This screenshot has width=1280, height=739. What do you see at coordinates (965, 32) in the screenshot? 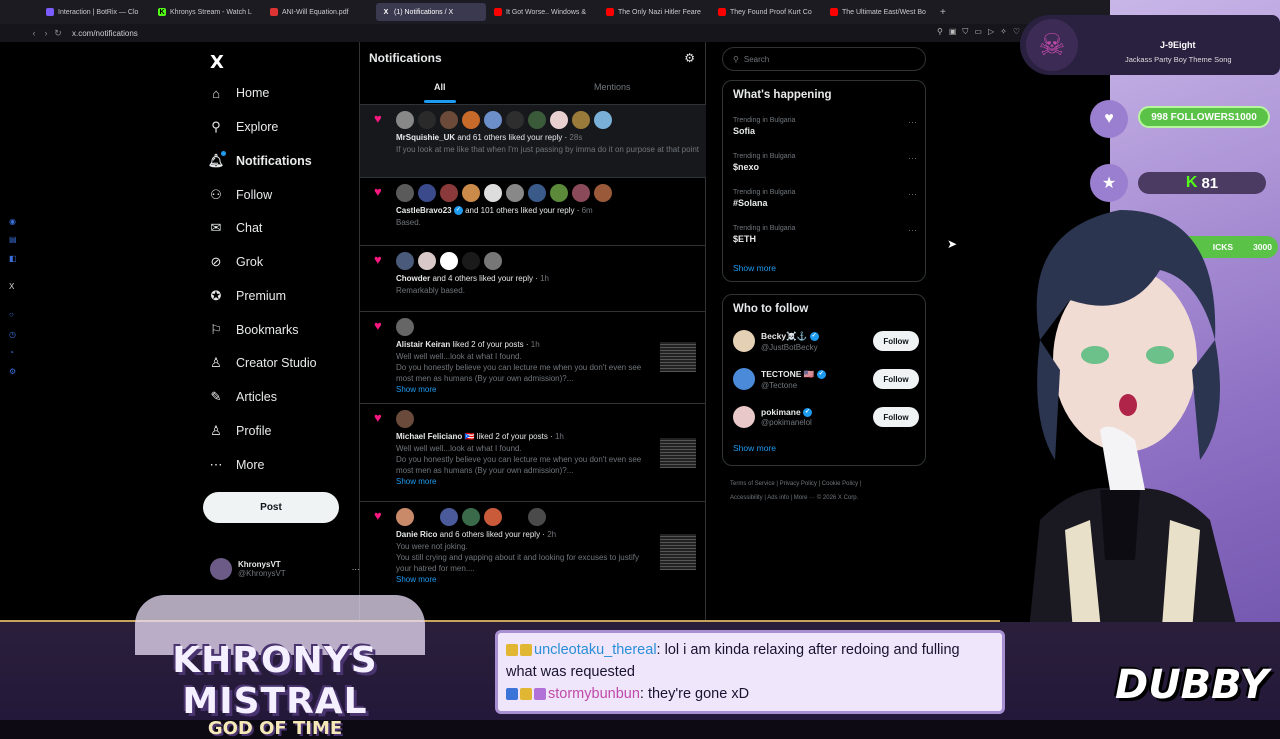
I see `shield-icon: ⛉` at bounding box center [965, 32].